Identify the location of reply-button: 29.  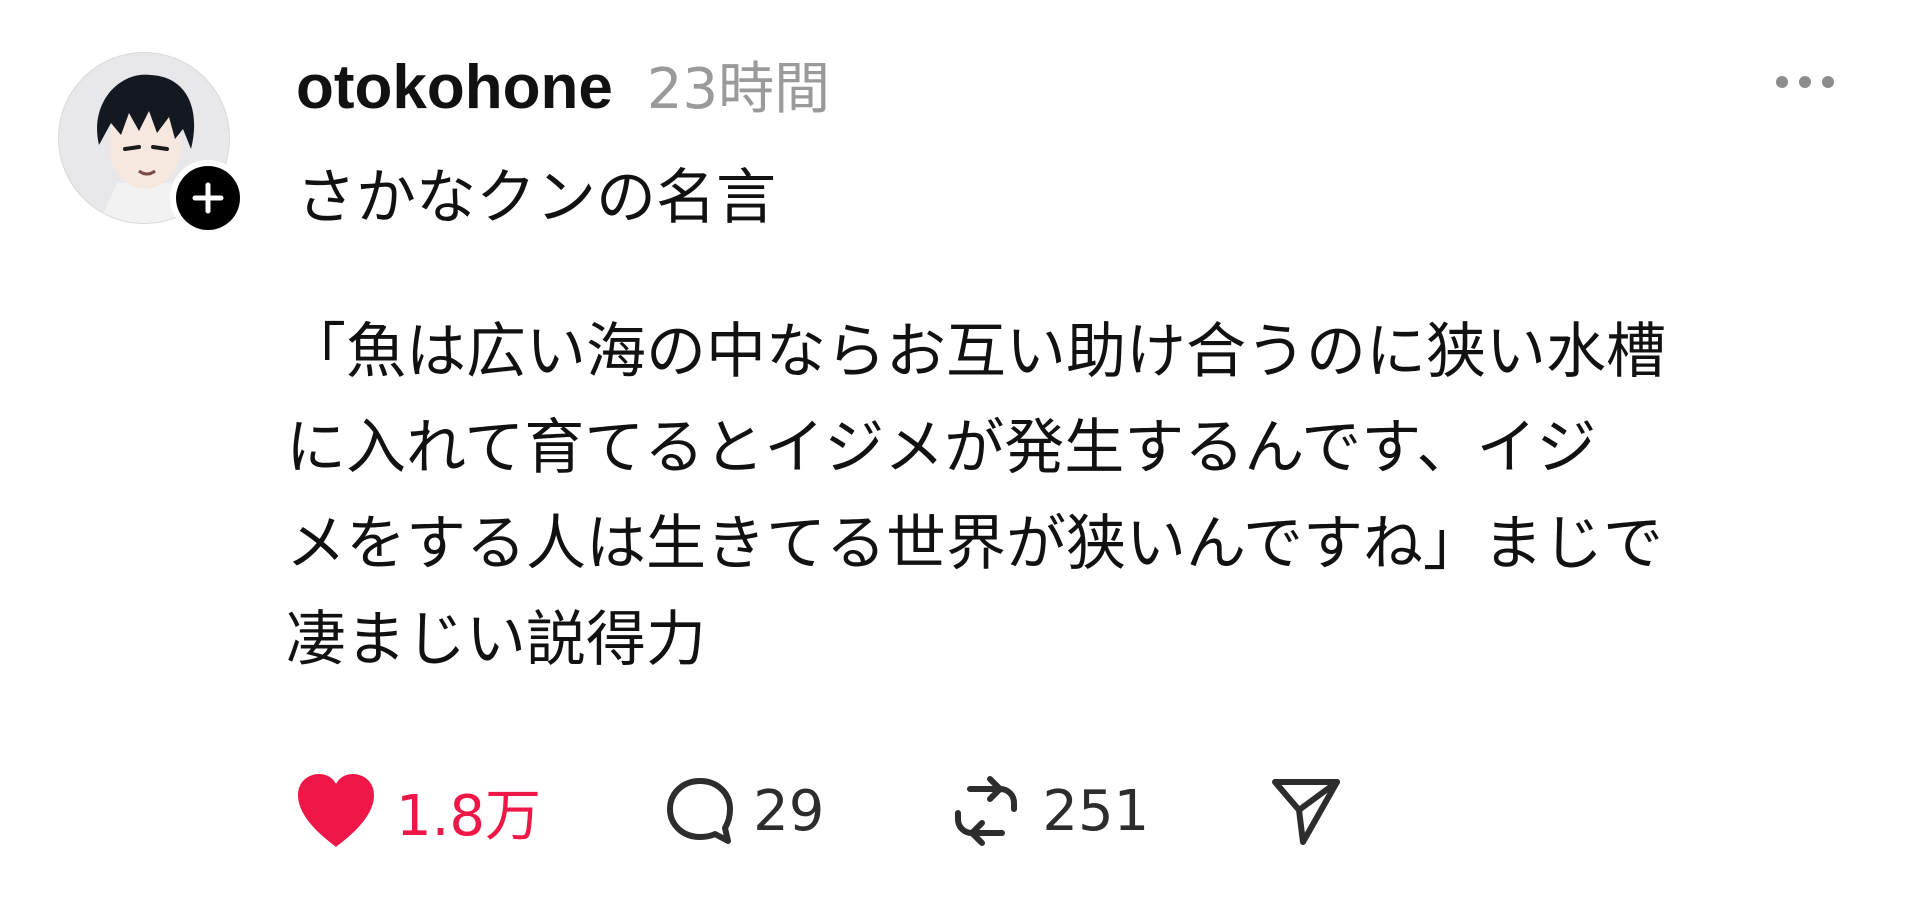
(744, 811).